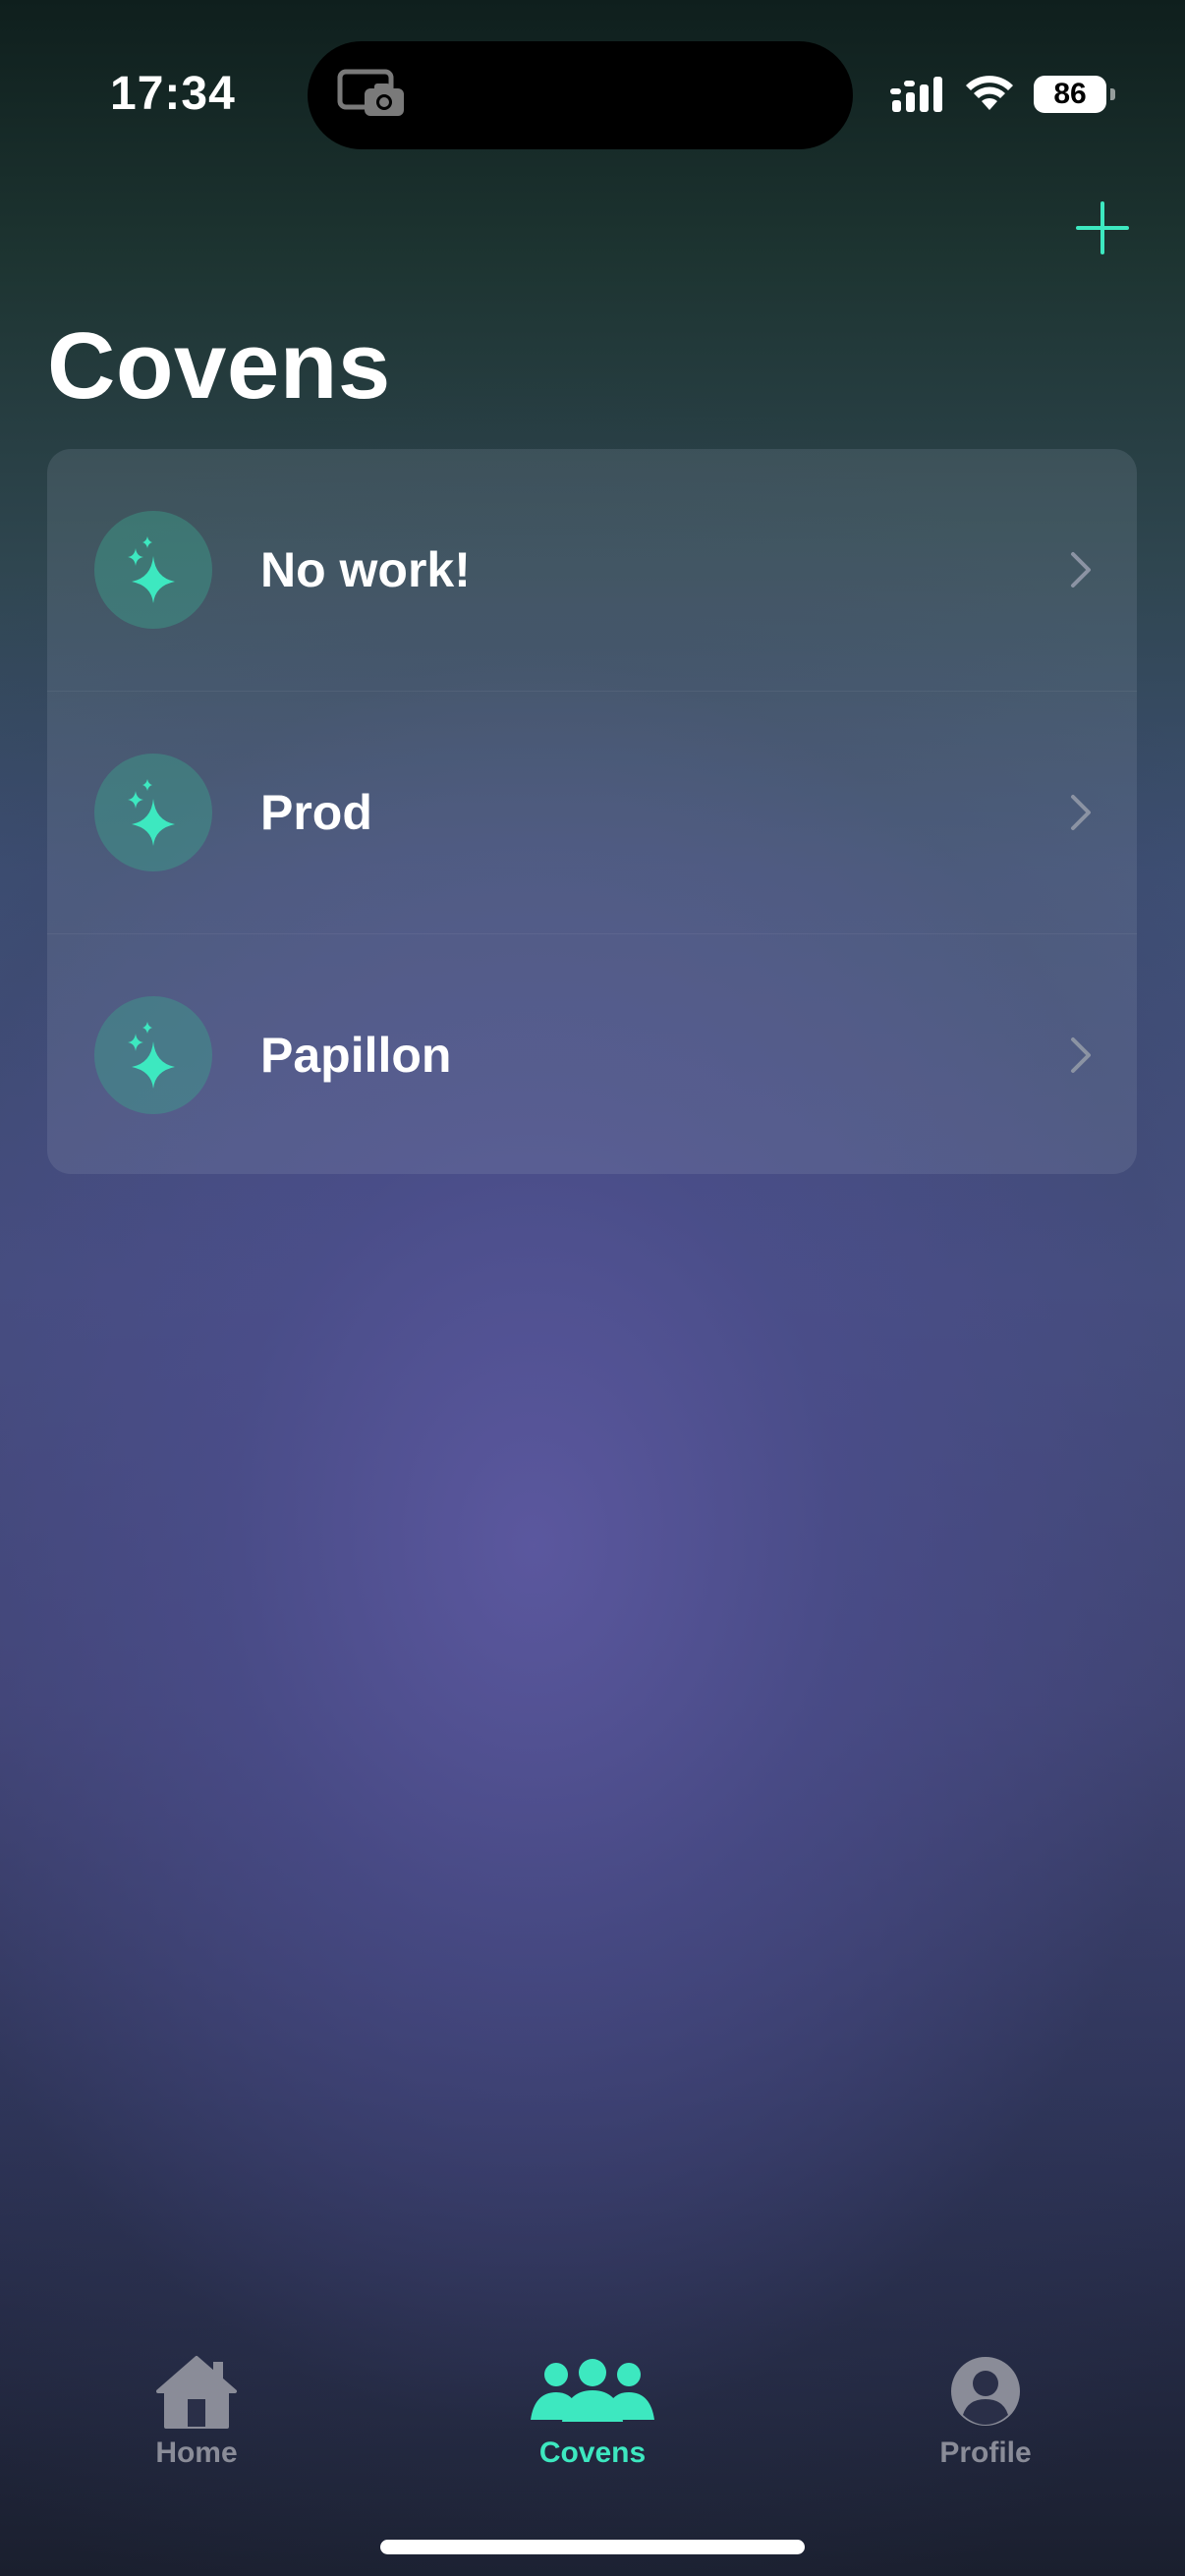 This screenshot has width=1185, height=2576. I want to click on status-time: 17:34, so click(173, 94).